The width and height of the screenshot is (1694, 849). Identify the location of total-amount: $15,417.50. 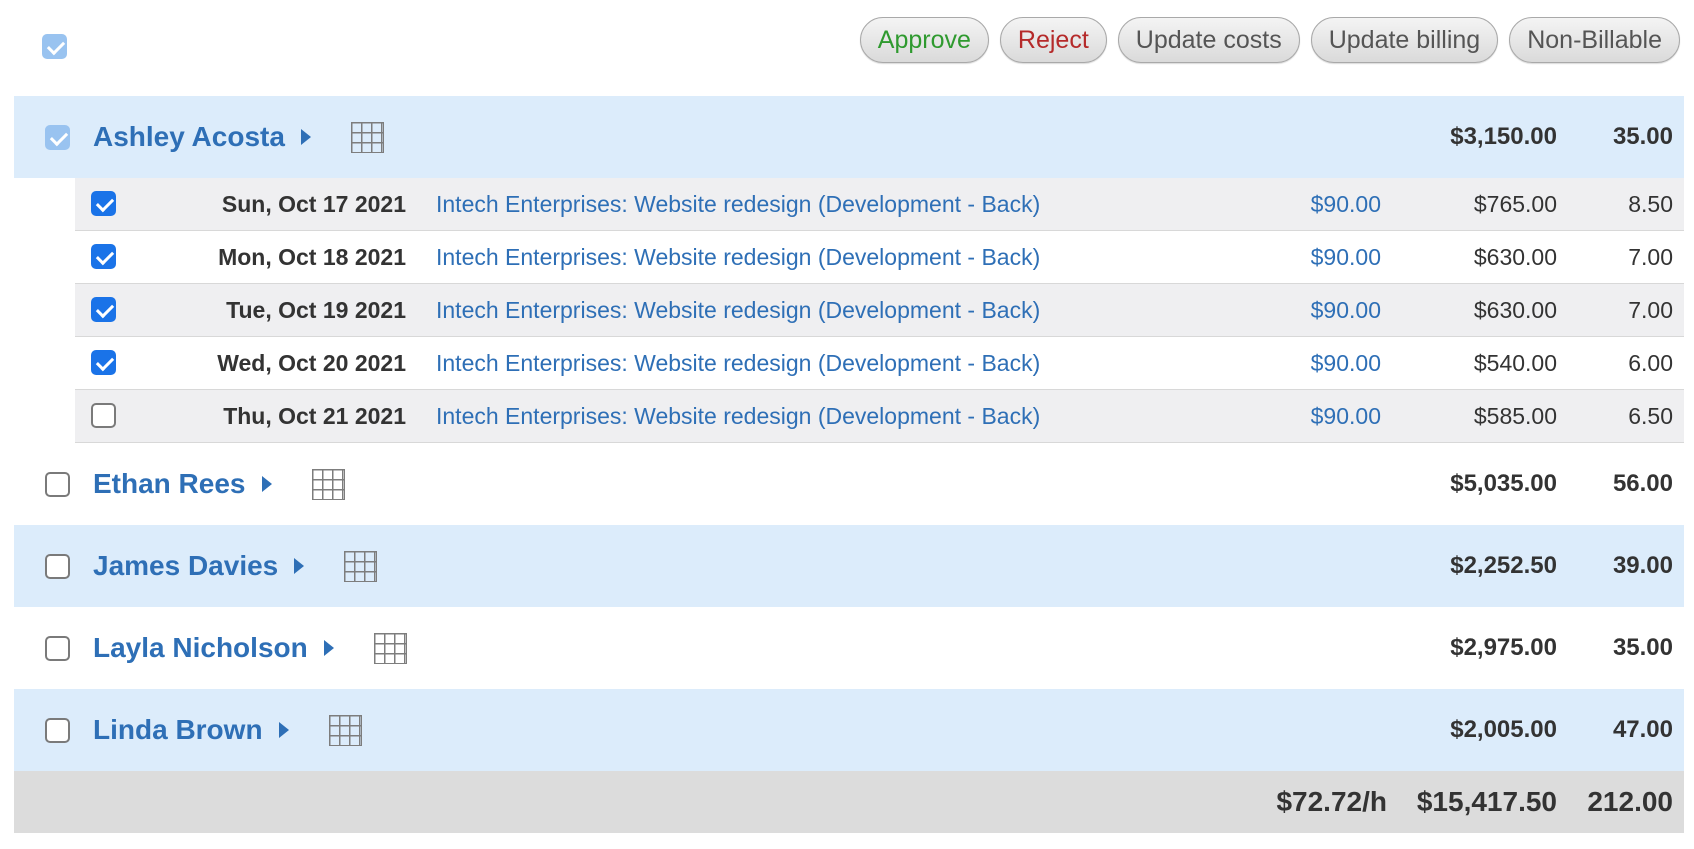
(1486, 801).